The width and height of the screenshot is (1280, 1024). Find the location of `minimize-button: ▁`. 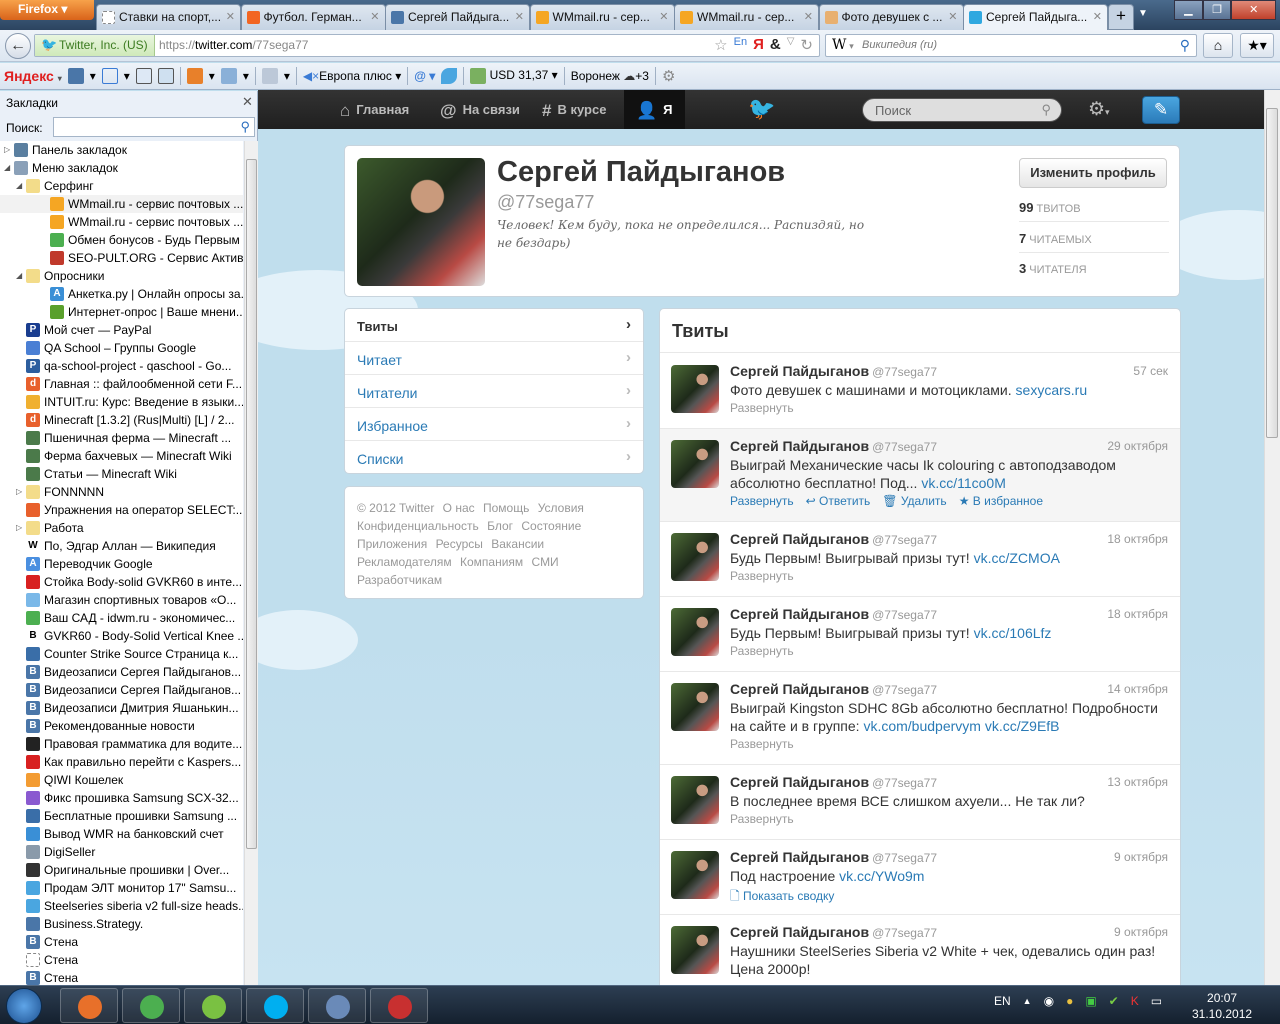

minimize-button: ▁ is located at coordinates (1188, 10).